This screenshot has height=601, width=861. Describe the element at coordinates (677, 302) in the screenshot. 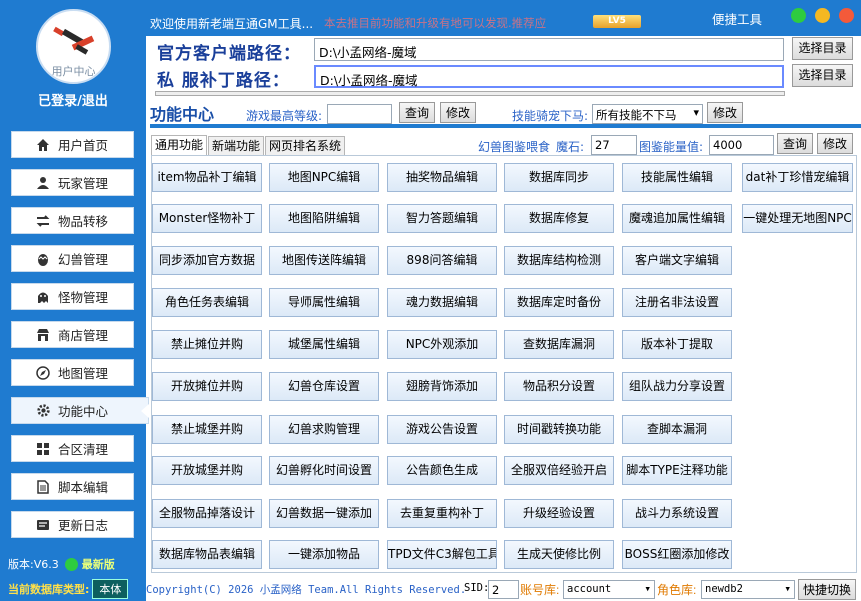

I see `function-button: 注册名非法设置` at that location.